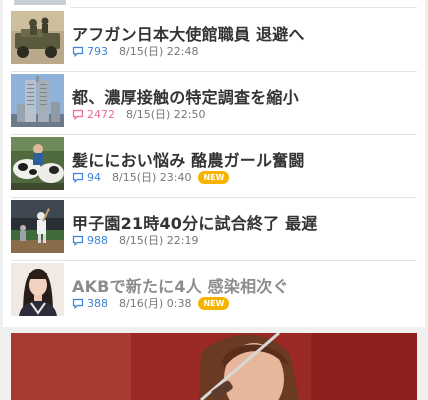 This screenshot has width=428, height=400. Describe the element at coordinates (94, 177) in the screenshot. I see `comment-count: 94` at that location.